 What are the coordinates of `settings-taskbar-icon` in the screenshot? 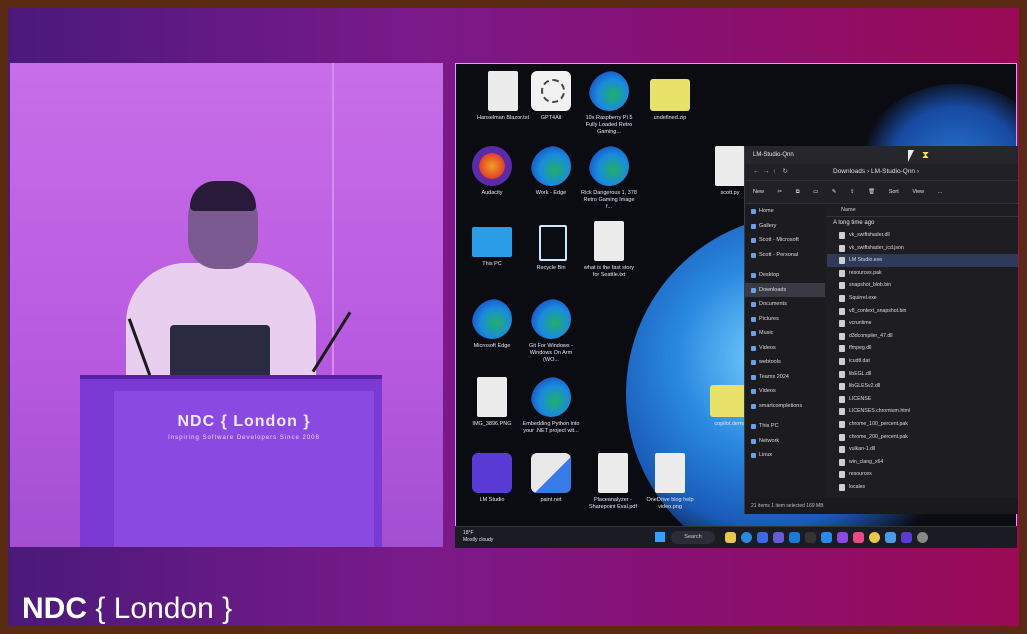 It's located at (922, 537).